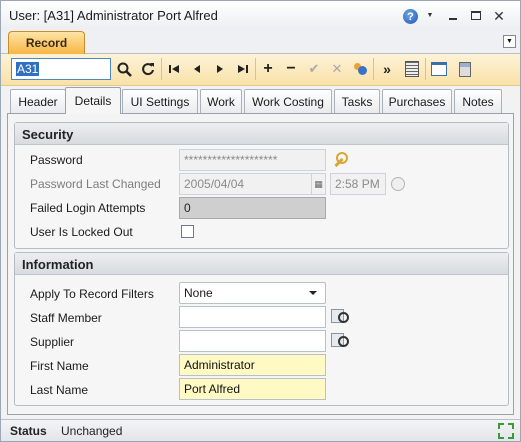  What do you see at coordinates (187, 231) in the screenshot?
I see `locked-out-checkbox` at bounding box center [187, 231].